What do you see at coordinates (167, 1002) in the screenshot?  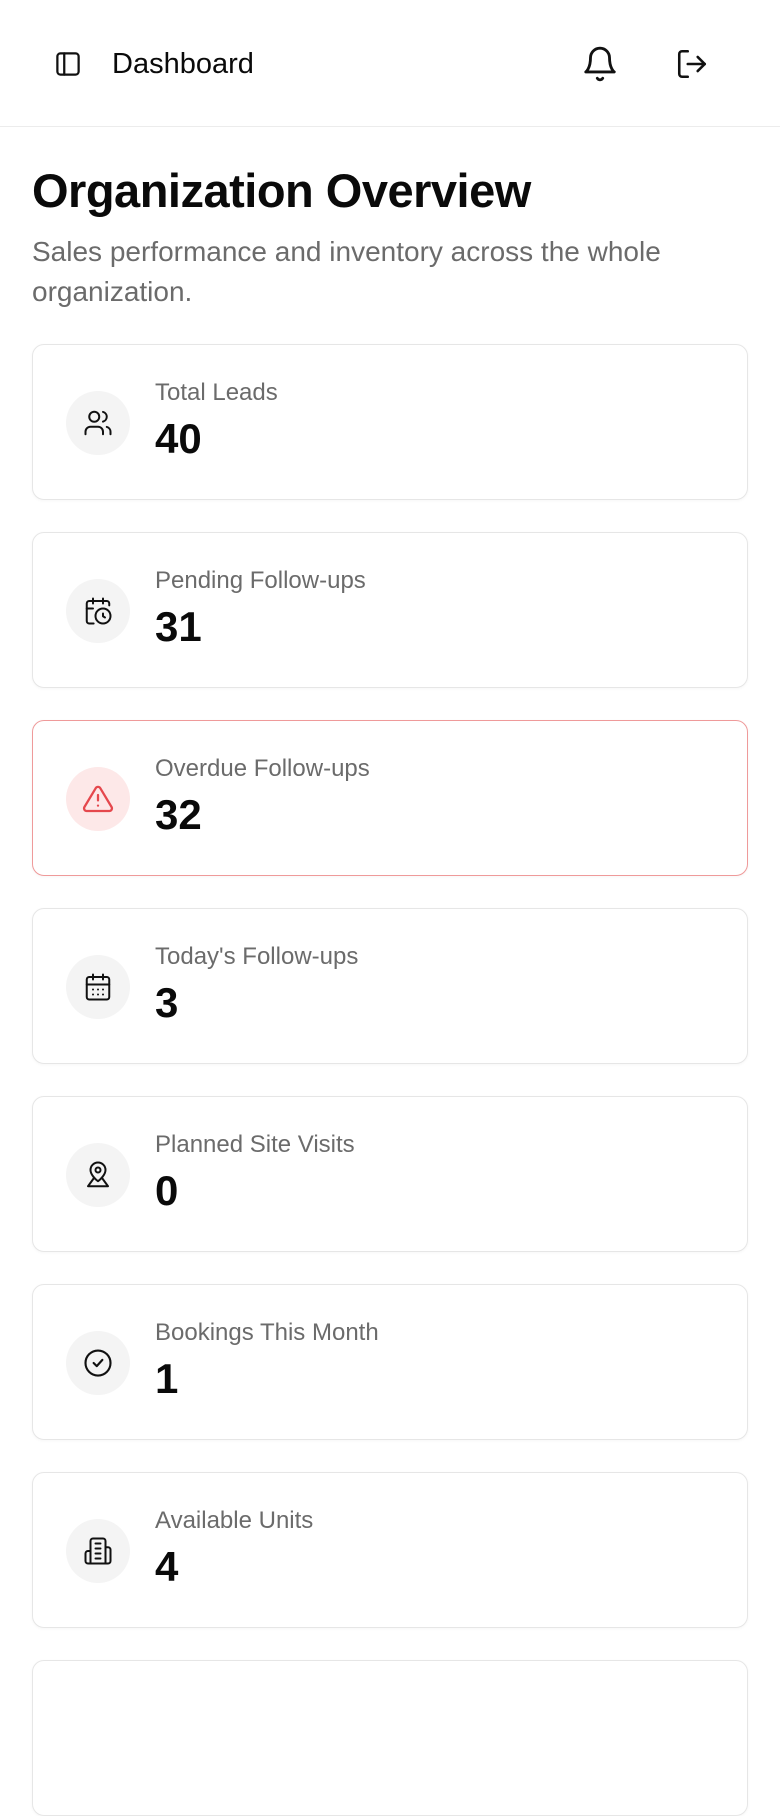 I see `stat-value: 3` at bounding box center [167, 1002].